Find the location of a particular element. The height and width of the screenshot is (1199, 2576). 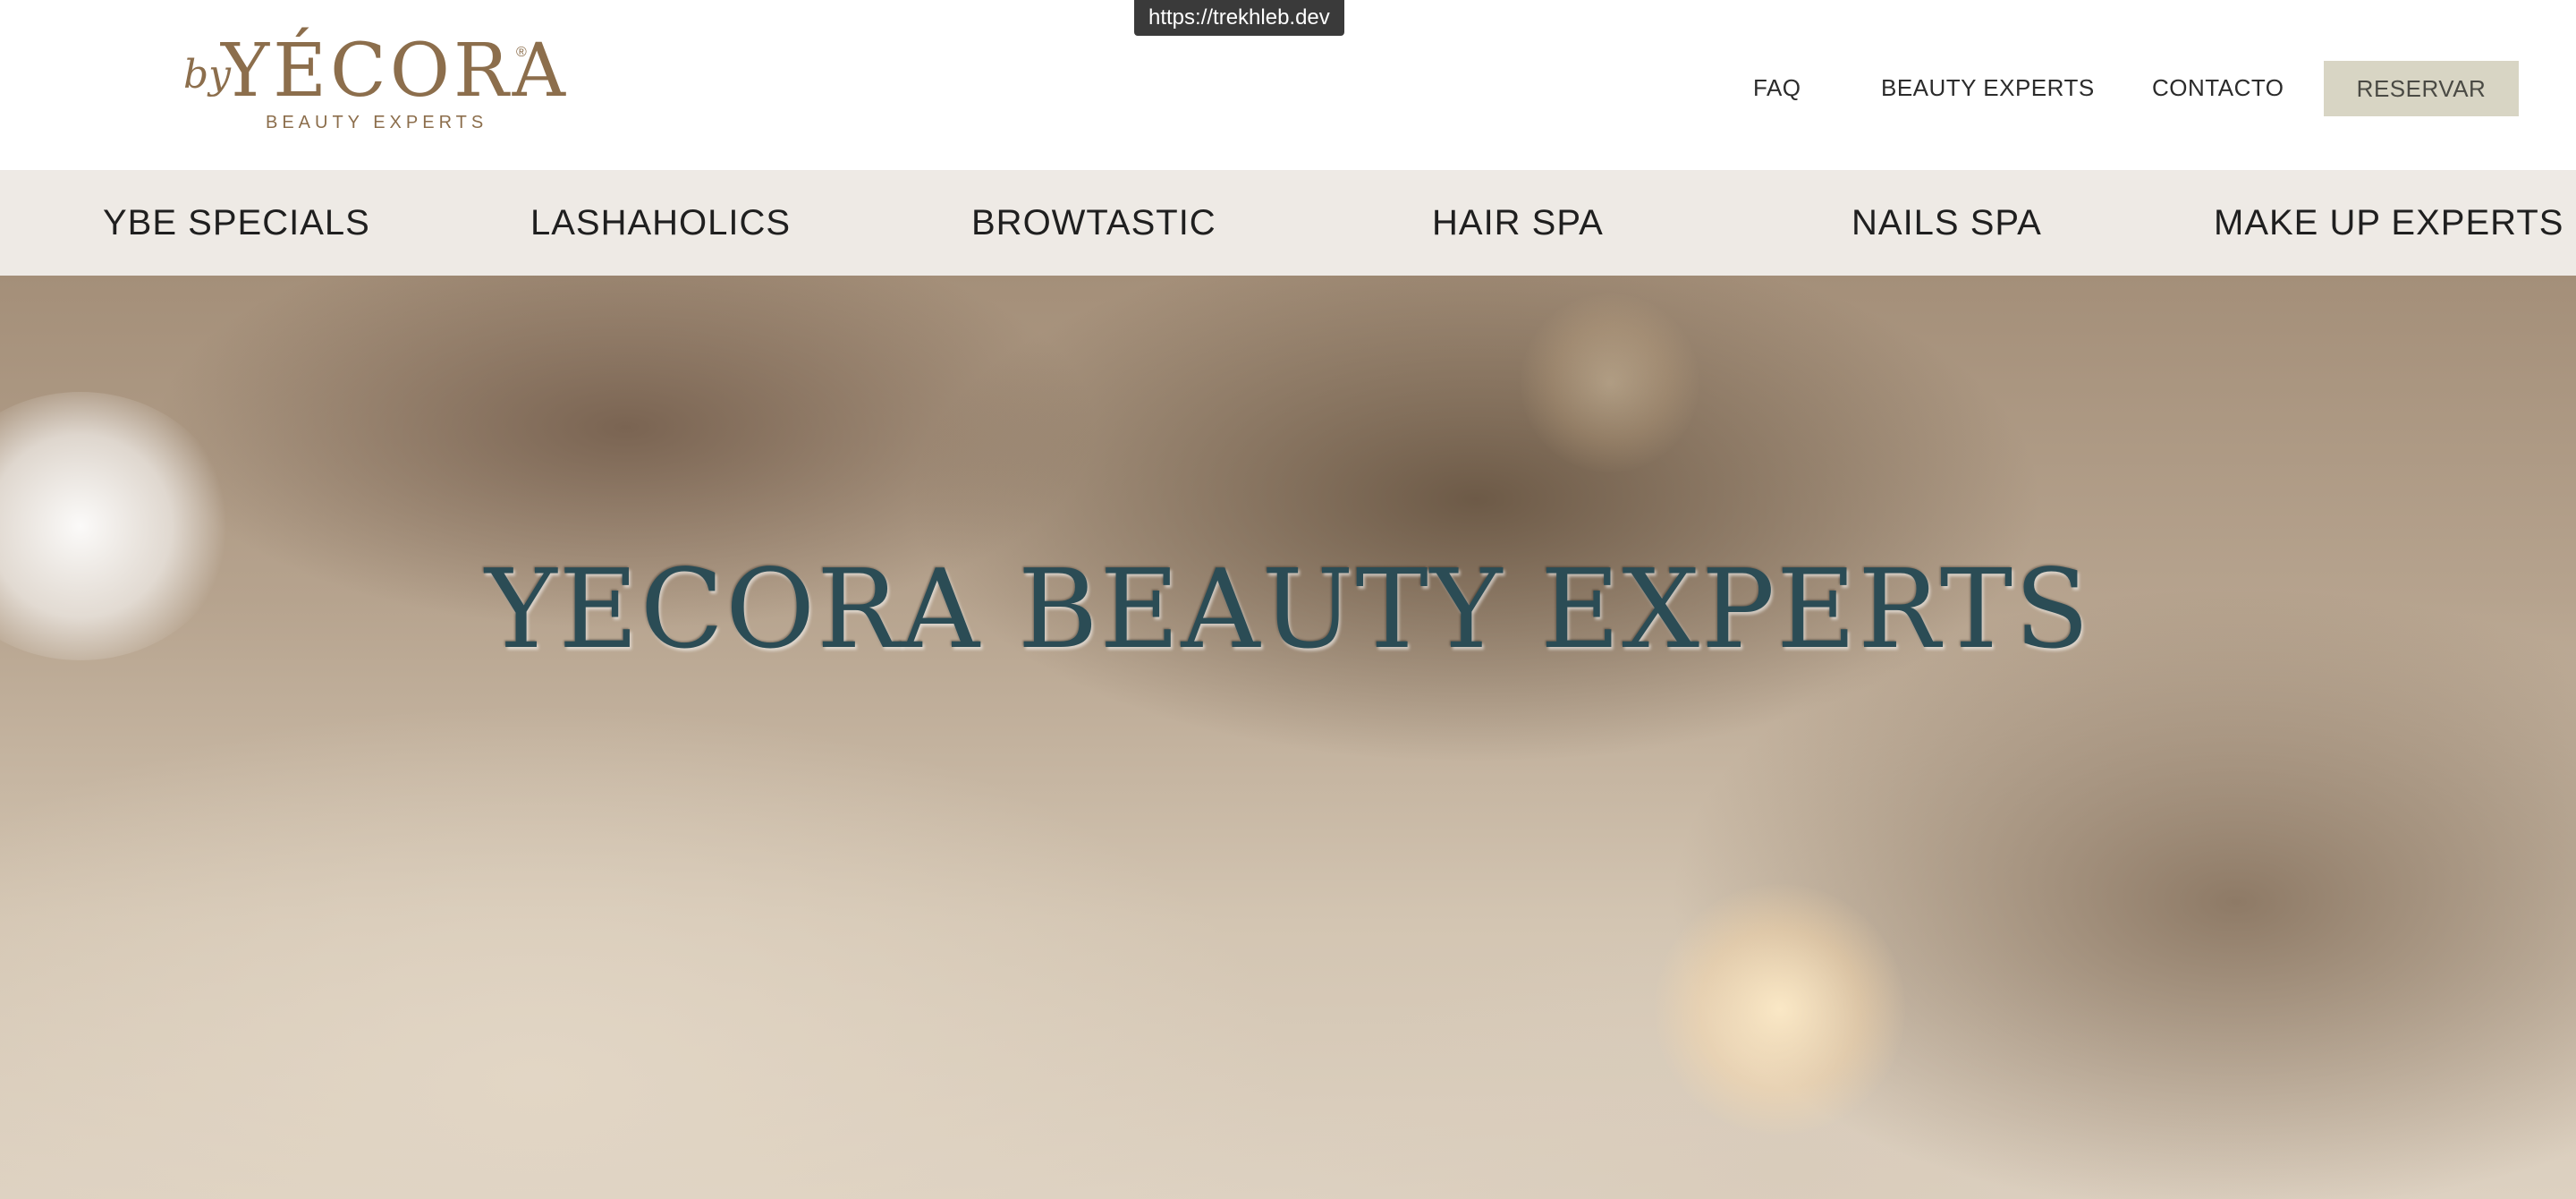

category-ybe-specials: YBE SPECIALS is located at coordinates (236, 222).